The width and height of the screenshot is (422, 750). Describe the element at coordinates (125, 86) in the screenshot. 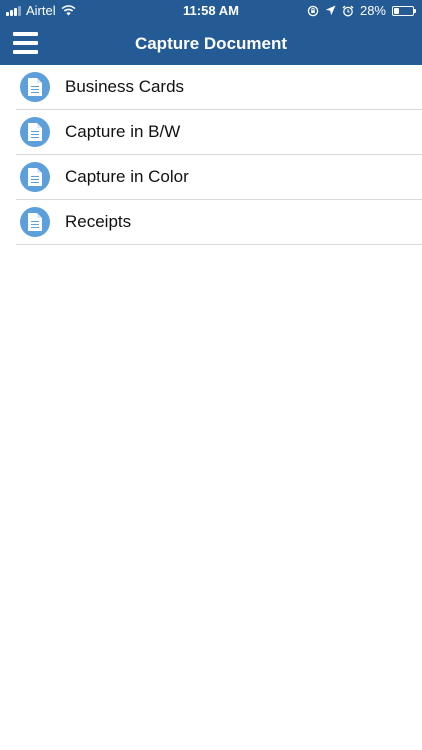

I see `list-item-label: Business Cards` at that location.